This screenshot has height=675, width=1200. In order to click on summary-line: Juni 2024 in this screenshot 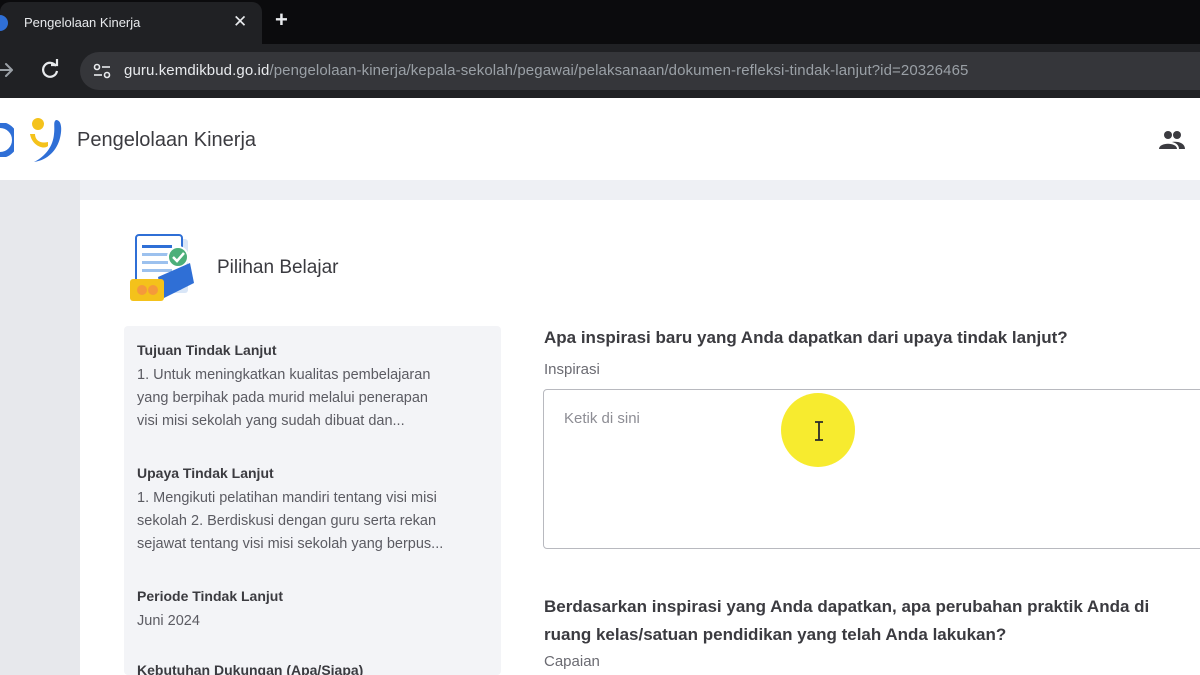, I will do `click(168, 621)`.